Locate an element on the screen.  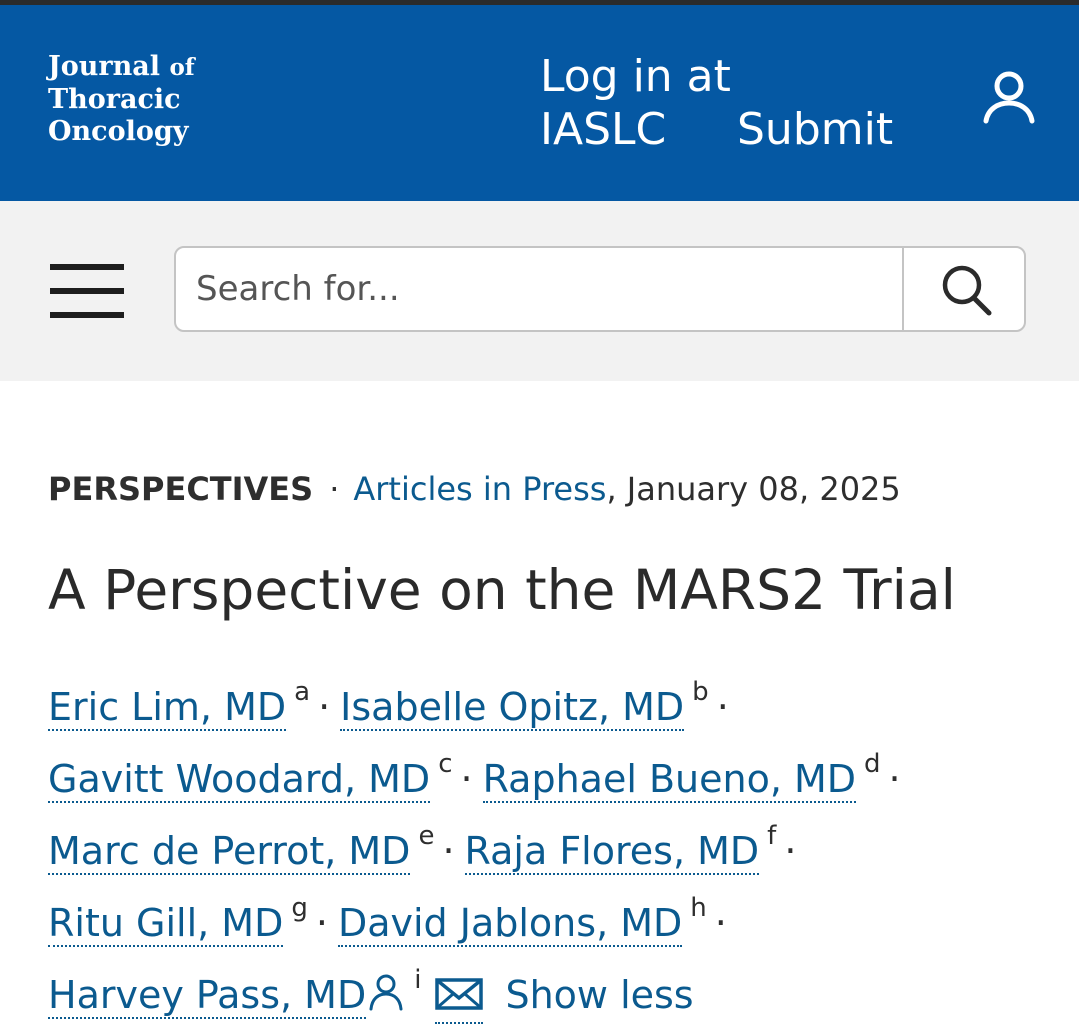
hamburger-menu-icon is located at coordinates (87, 291).